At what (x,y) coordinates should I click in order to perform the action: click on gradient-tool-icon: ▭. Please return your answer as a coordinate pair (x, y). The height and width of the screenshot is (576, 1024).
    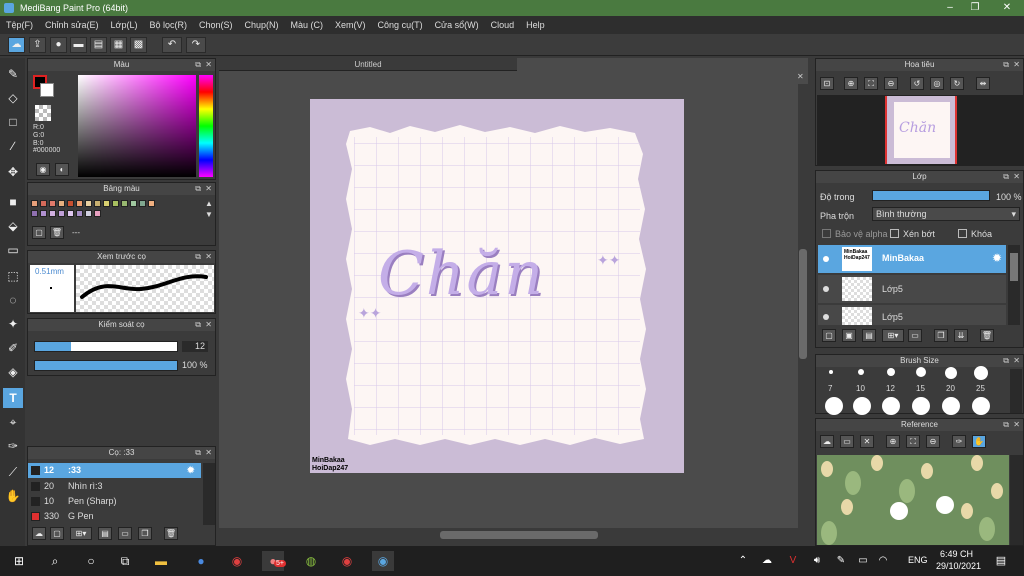
    Looking at the image, I should click on (13, 250).